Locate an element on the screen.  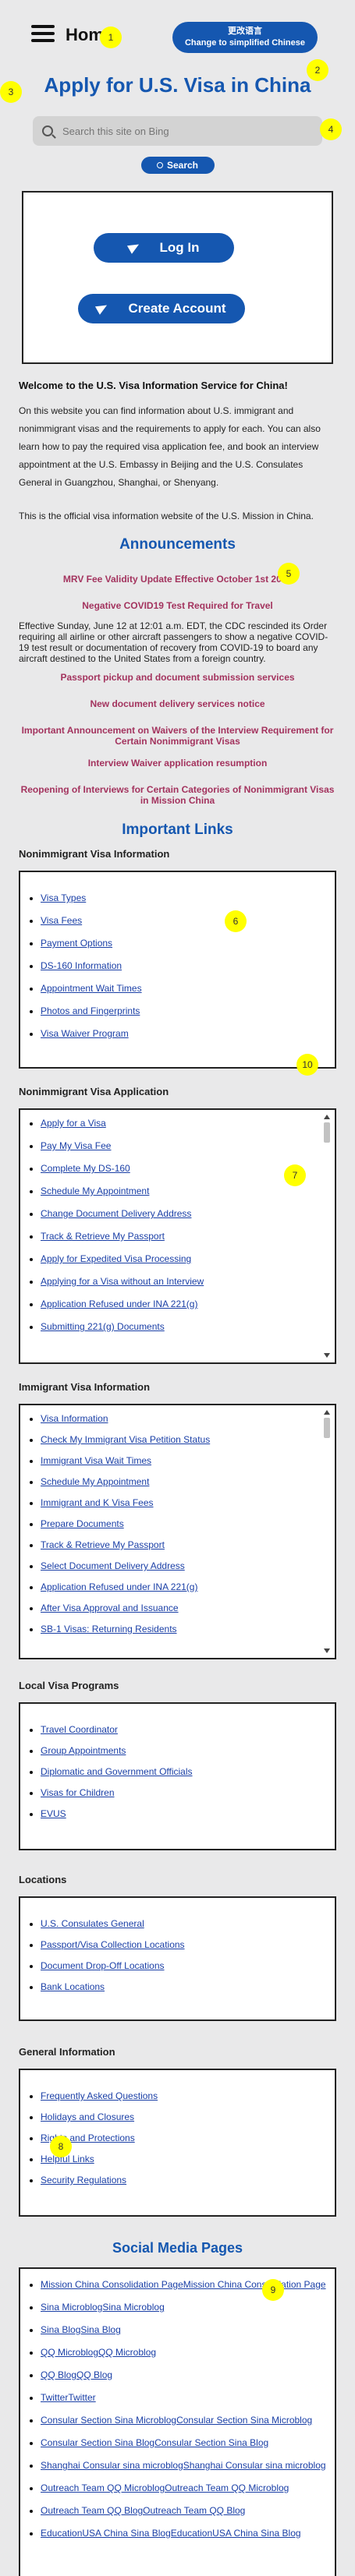
list-item: Schedule My Appointment is located at coordinates (188, 1482).